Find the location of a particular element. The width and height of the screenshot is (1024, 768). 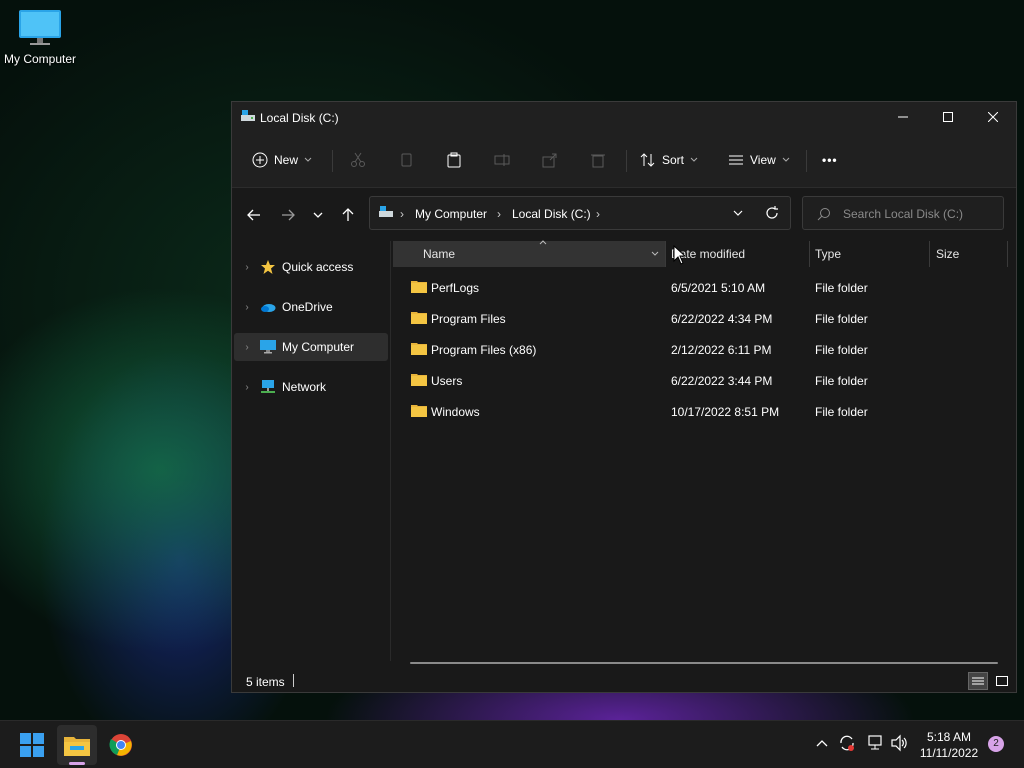

clock-date: 11/11/2022 is located at coordinates (949, 753).